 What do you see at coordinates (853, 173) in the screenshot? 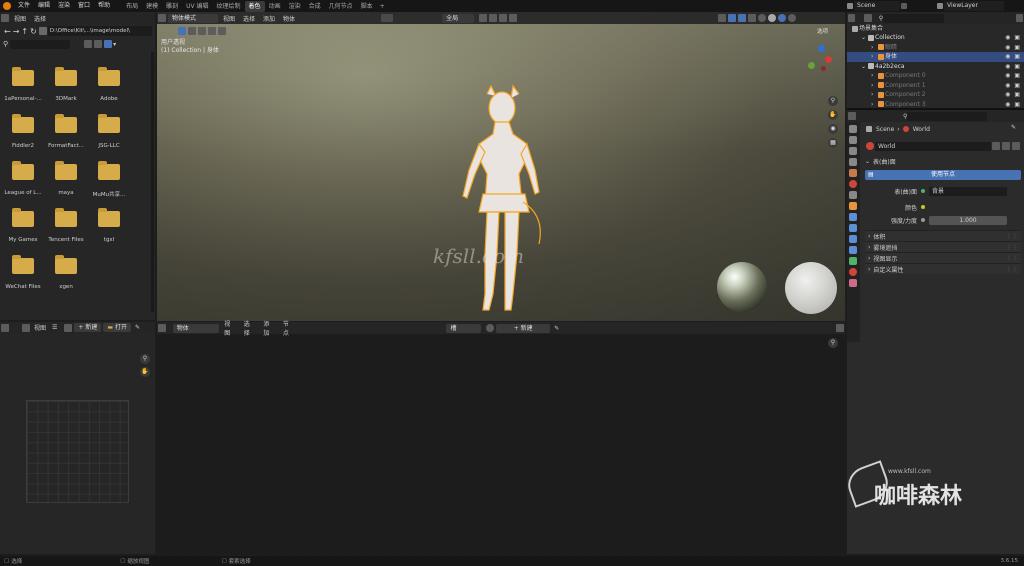
I see `scene-tab-icon` at bounding box center [853, 173].